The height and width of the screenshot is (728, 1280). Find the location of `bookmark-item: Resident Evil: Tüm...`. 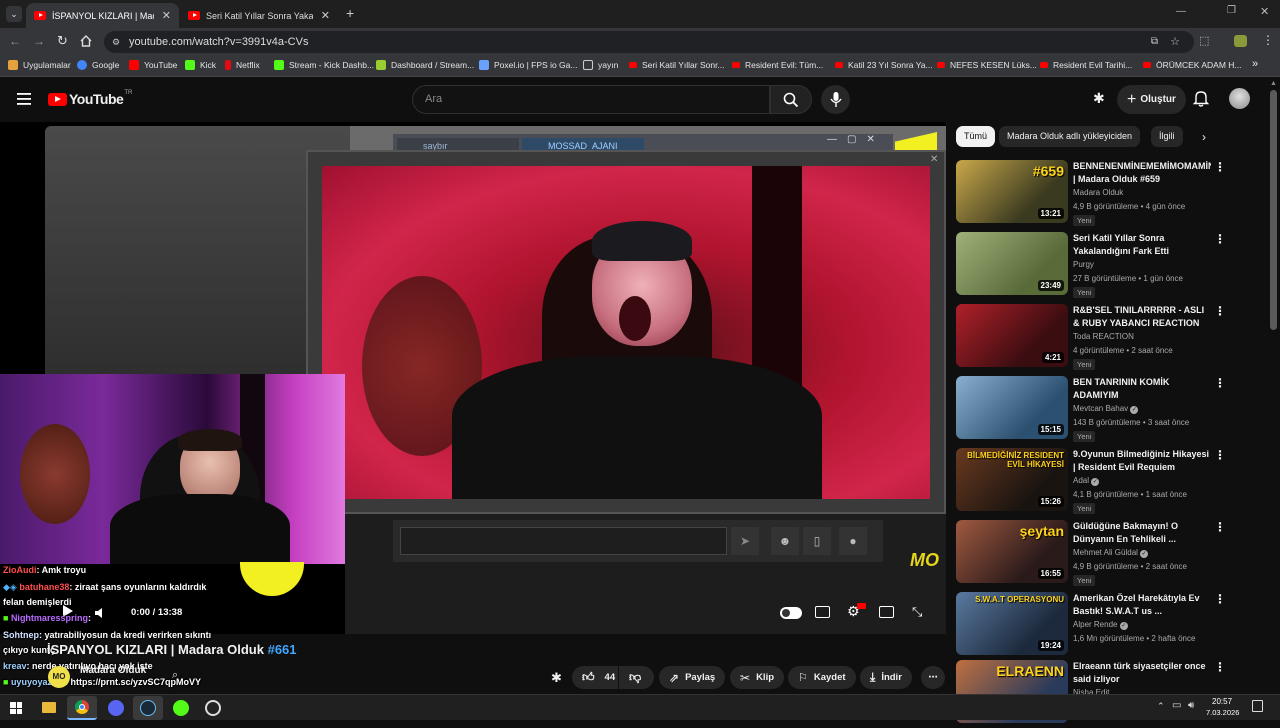

bookmark-item: Resident Evil: Tüm... is located at coordinates (777, 65).